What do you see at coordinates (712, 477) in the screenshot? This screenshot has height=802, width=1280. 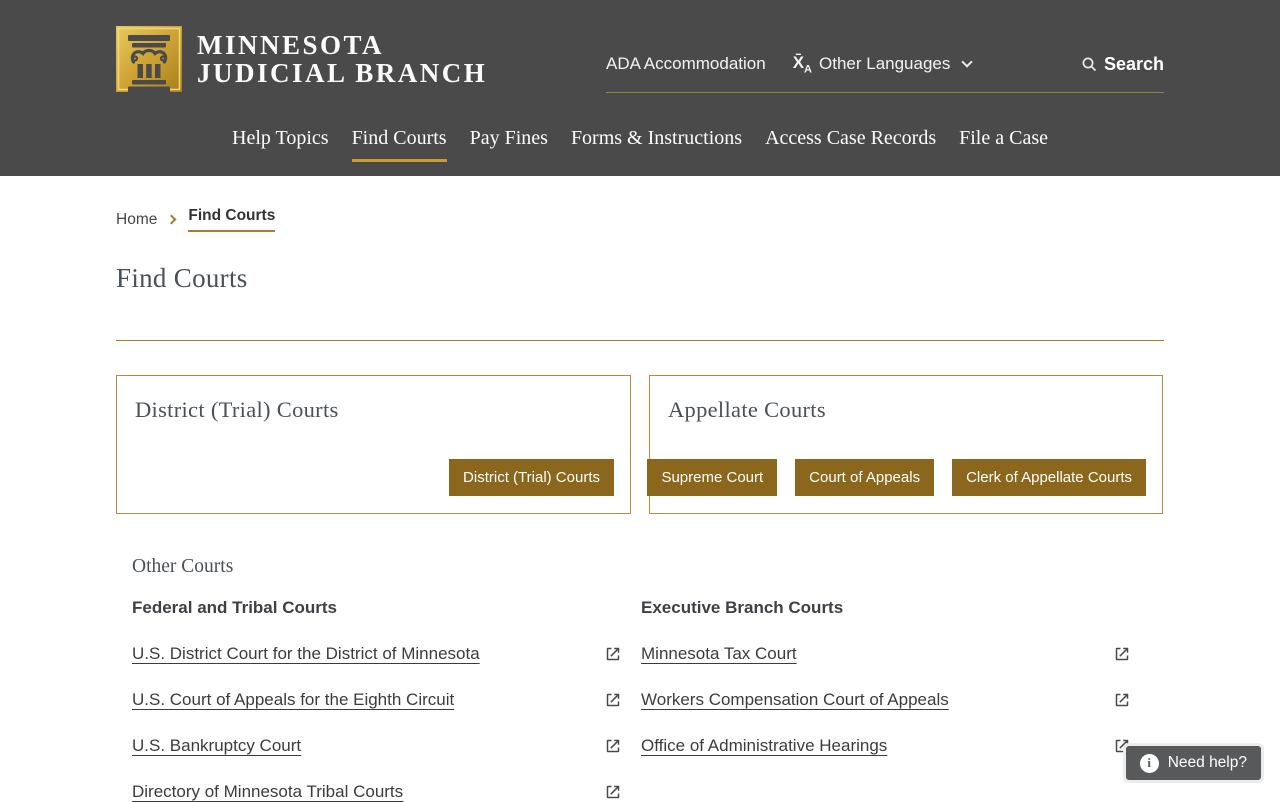 I see `supreme-court-button: Supreme Court` at bounding box center [712, 477].